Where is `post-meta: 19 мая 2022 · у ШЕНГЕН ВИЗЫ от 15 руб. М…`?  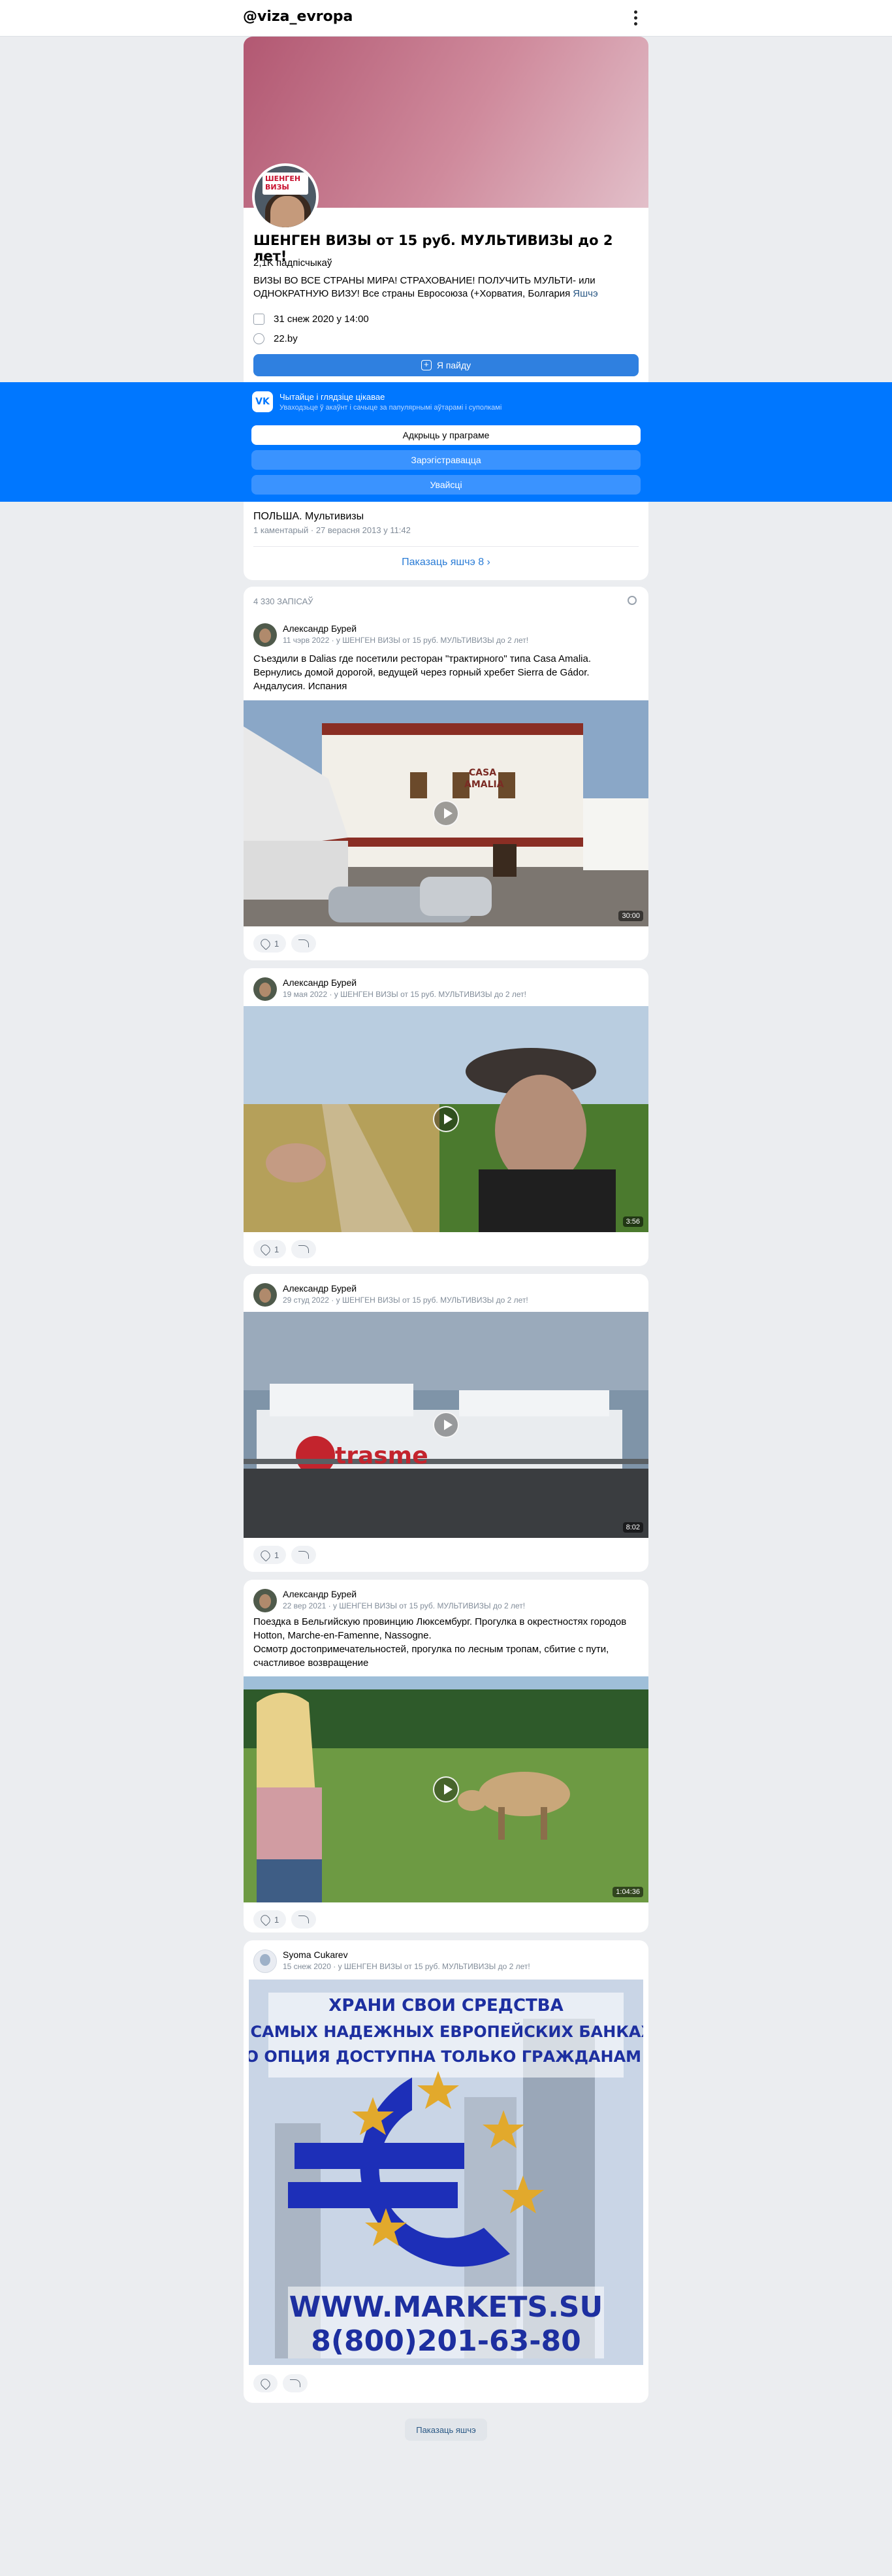 post-meta: 19 мая 2022 · у ШЕНГЕН ВИЗЫ от 15 руб. М… is located at coordinates (404, 994).